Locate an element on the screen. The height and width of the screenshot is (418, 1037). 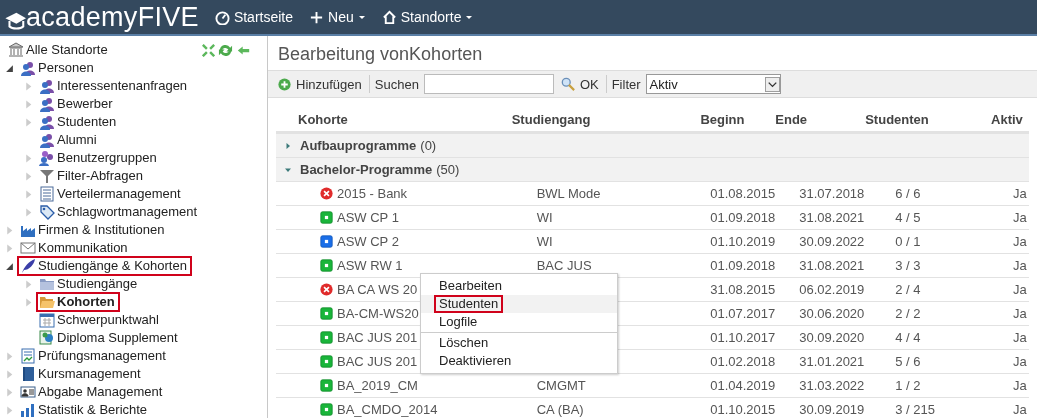
tree-item: Alumni is located at coordinates (69, 140).